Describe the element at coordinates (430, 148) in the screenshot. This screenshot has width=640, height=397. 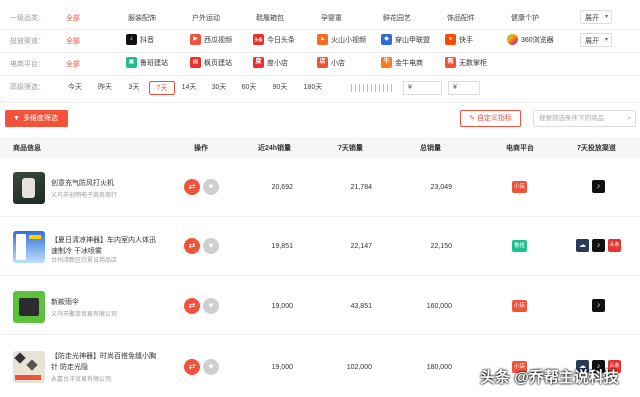
I see `header-sales-total: 总销量` at that location.